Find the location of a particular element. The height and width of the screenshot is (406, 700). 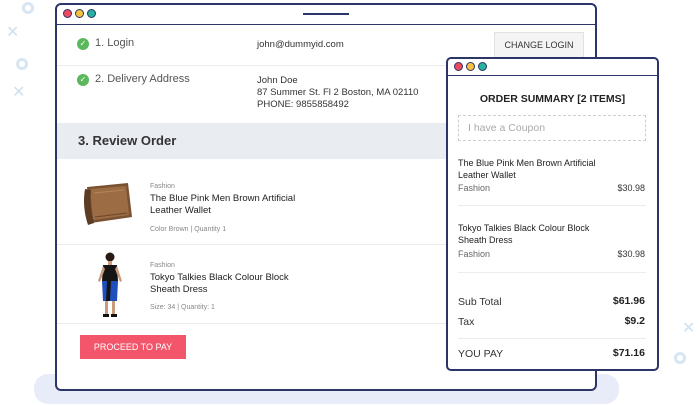

you-pay-value: $71.16 is located at coordinates (628, 353).